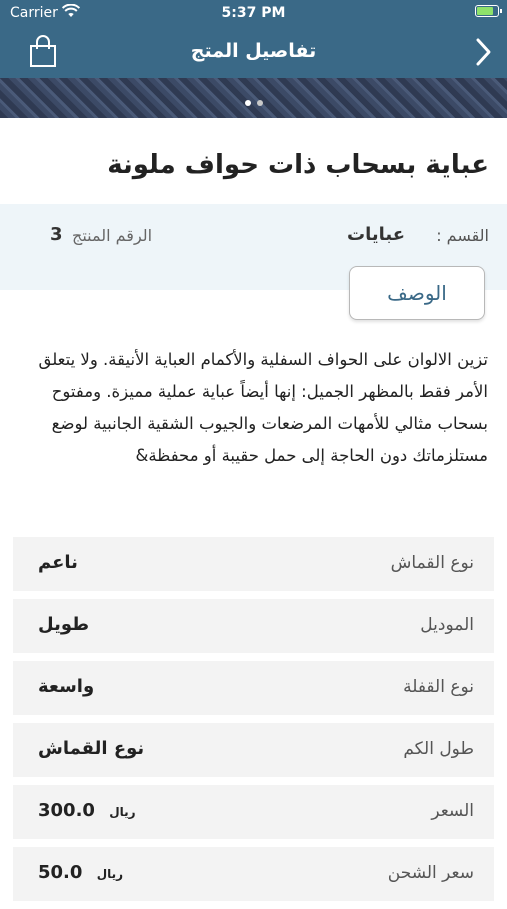 The width and height of the screenshot is (507, 909). What do you see at coordinates (91, 748) in the screenshot?
I see `spec-value: نوع القماش` at bounding box center [91, 748].